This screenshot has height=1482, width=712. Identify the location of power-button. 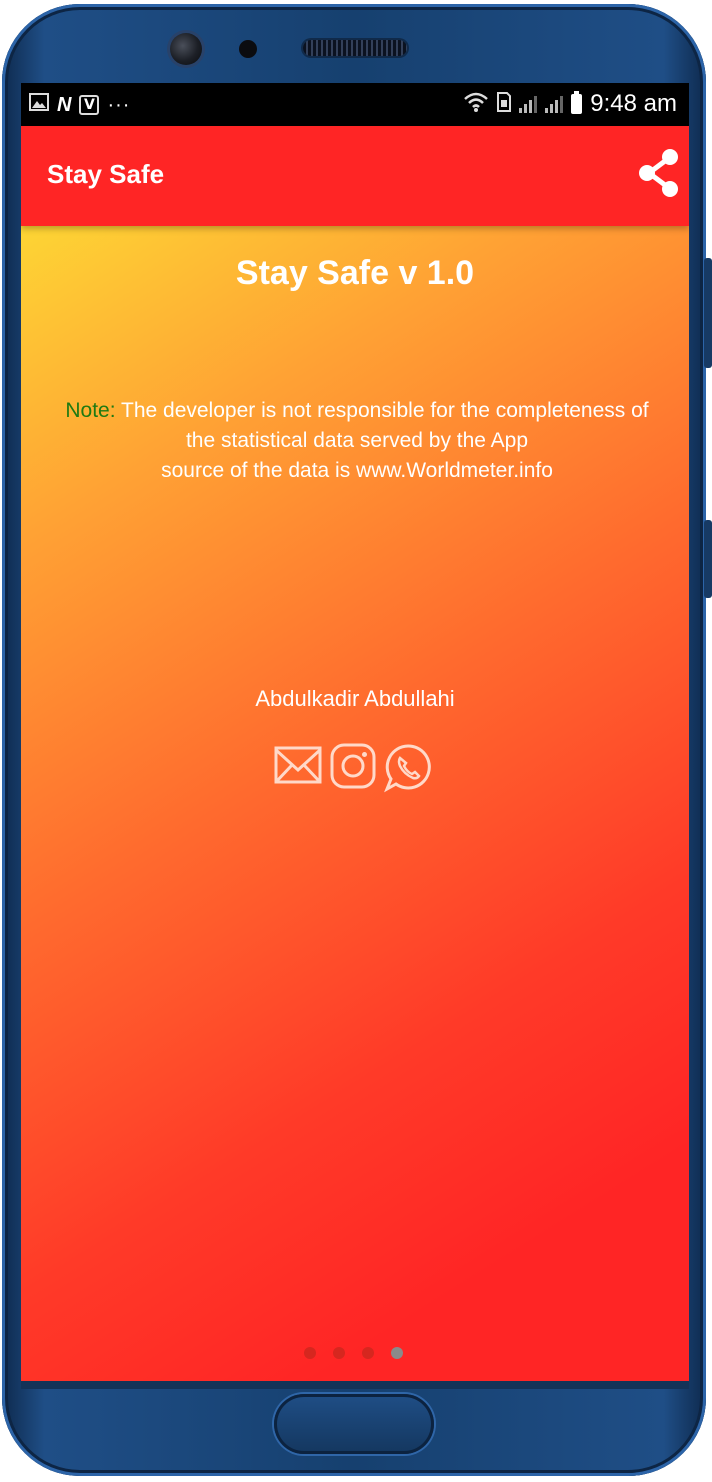
(708, 559).